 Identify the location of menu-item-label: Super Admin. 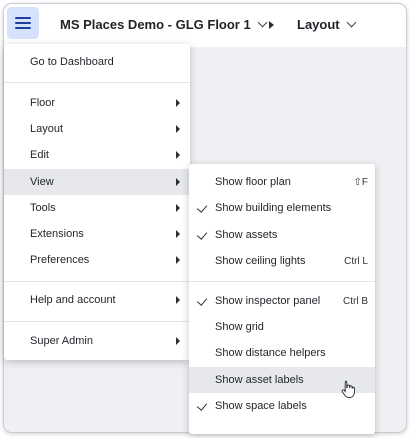
(61, 341).